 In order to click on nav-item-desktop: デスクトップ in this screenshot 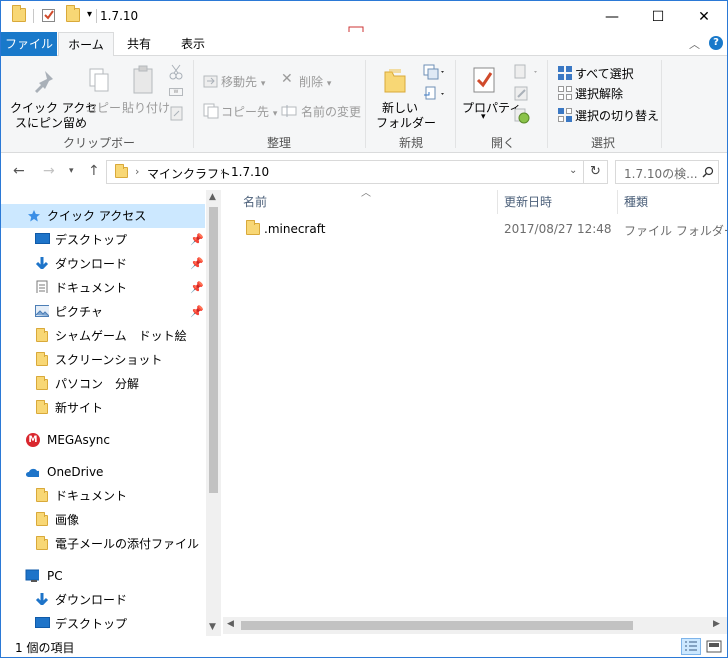, I will do `click(103, 624)`.